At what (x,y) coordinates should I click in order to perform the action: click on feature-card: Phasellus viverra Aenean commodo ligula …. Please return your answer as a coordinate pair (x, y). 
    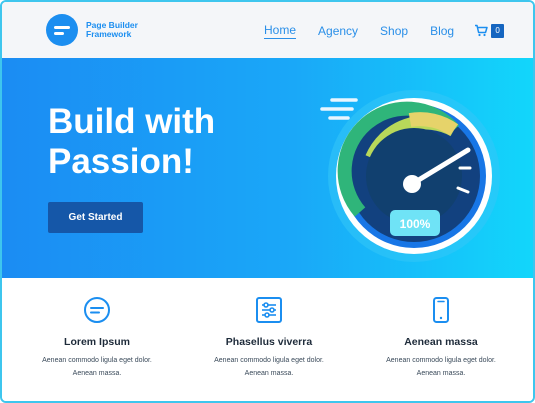
    Looking at the image, I should click on (269, 338).